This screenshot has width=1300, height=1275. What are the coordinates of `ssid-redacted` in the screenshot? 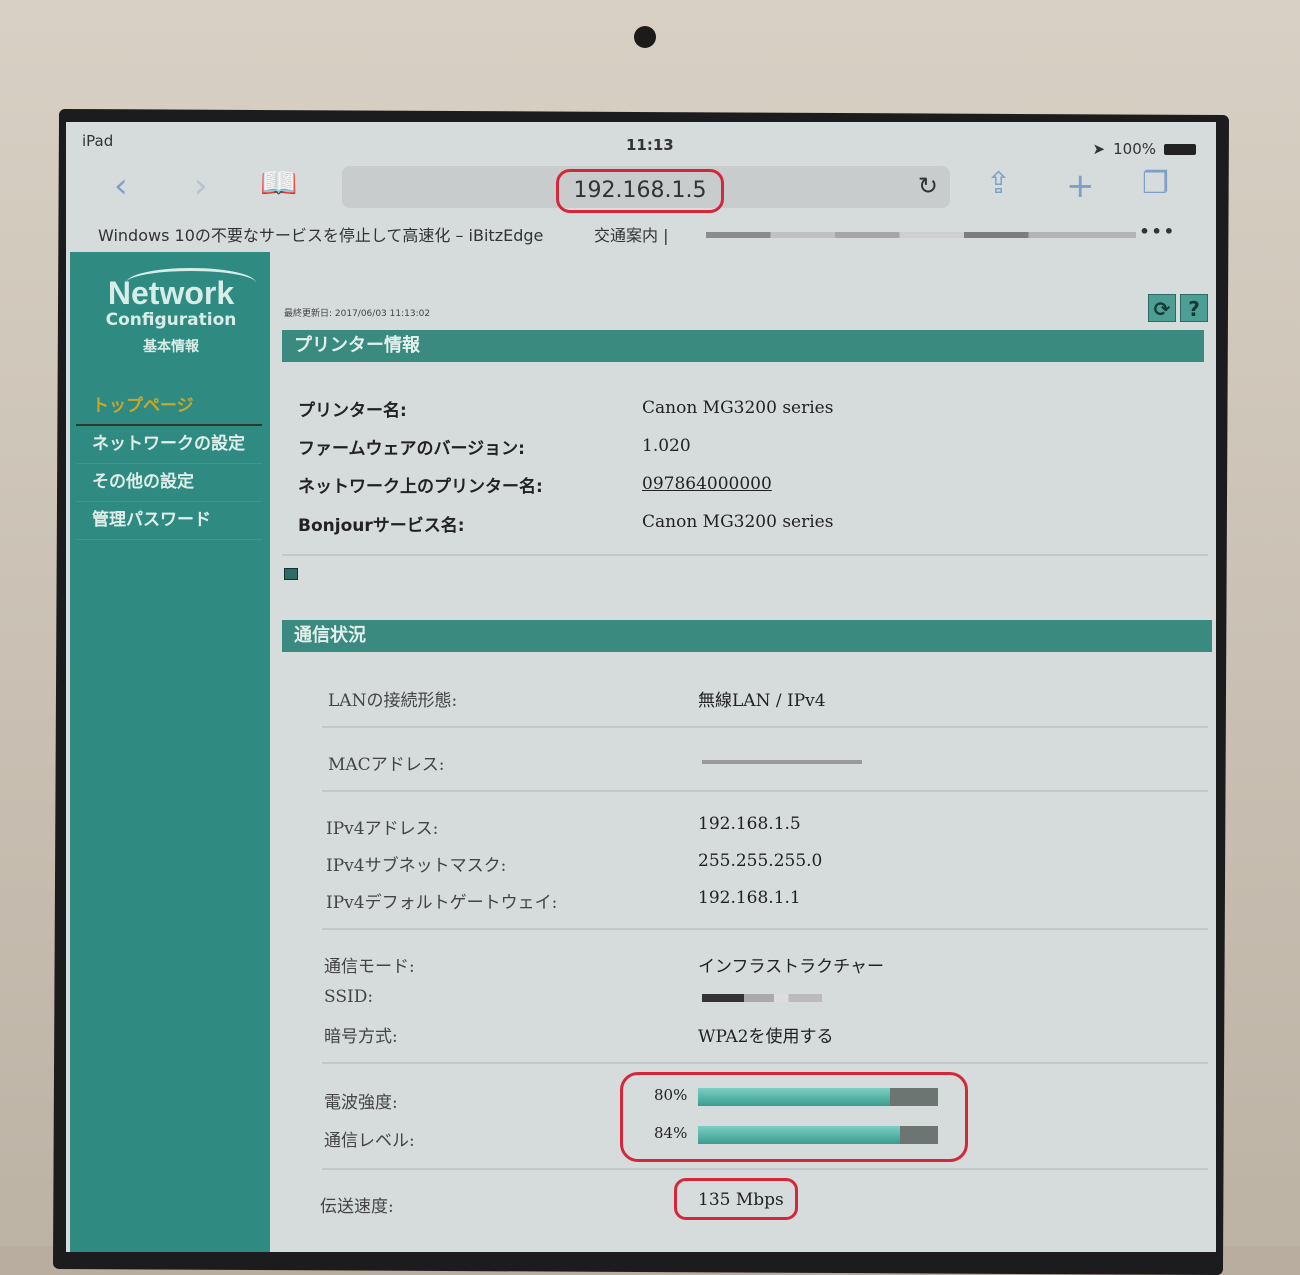 It's located at (762, 998).